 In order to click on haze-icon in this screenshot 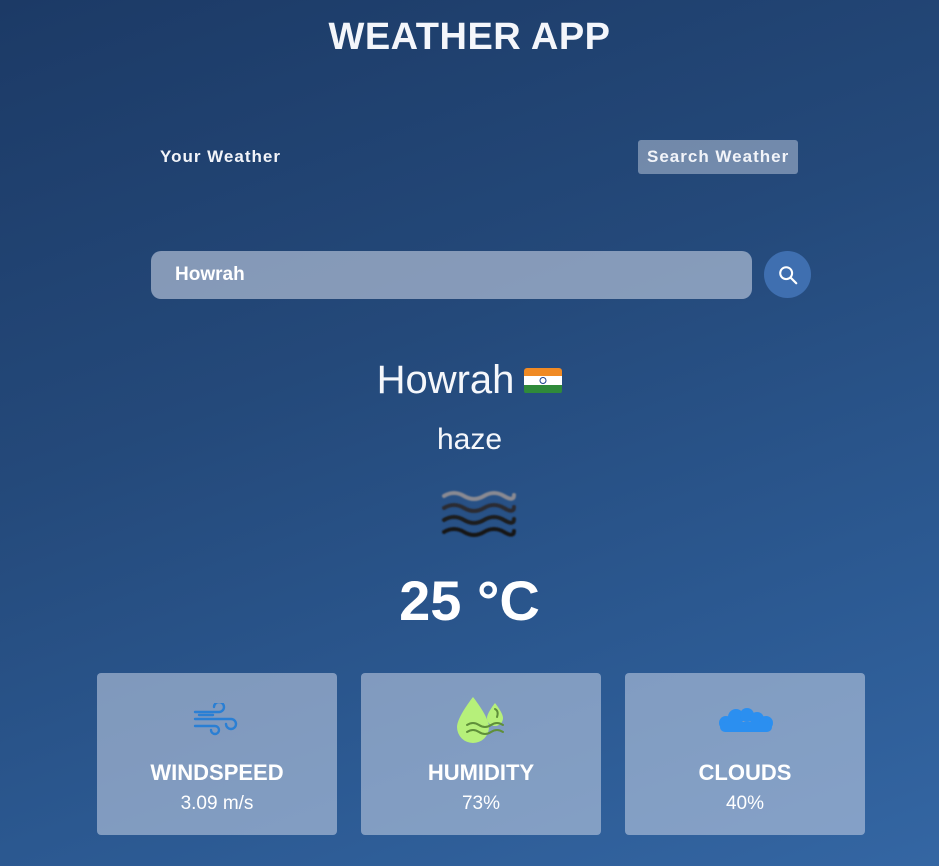, I will do `click(478, 515)`.